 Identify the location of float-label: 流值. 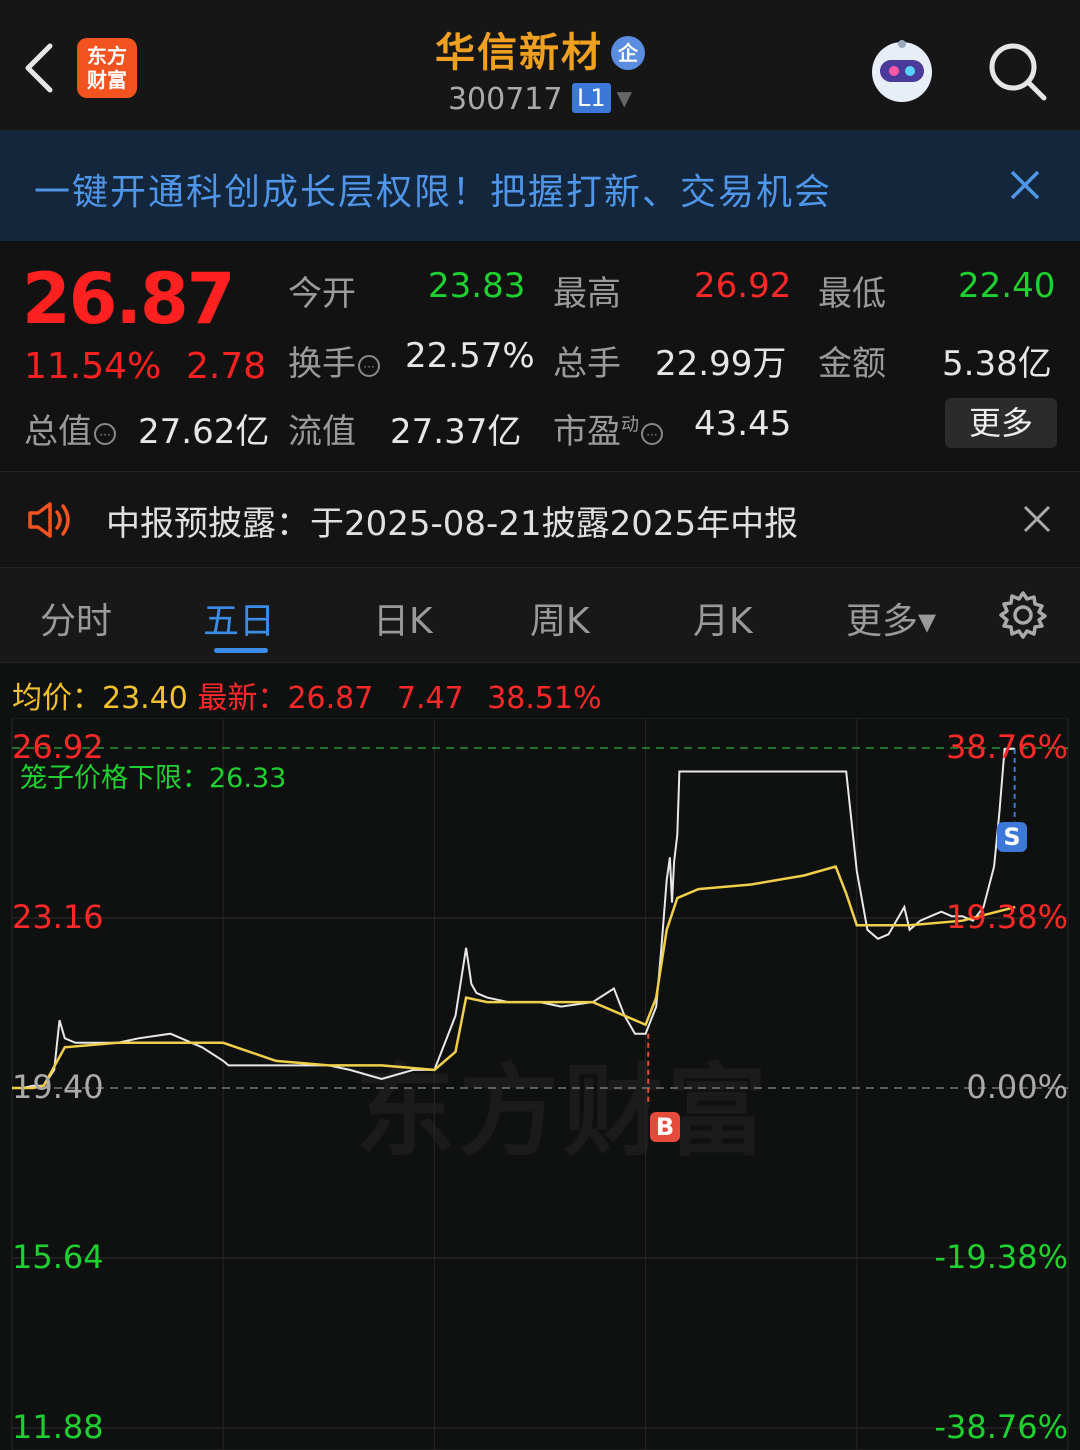
(322, 432).